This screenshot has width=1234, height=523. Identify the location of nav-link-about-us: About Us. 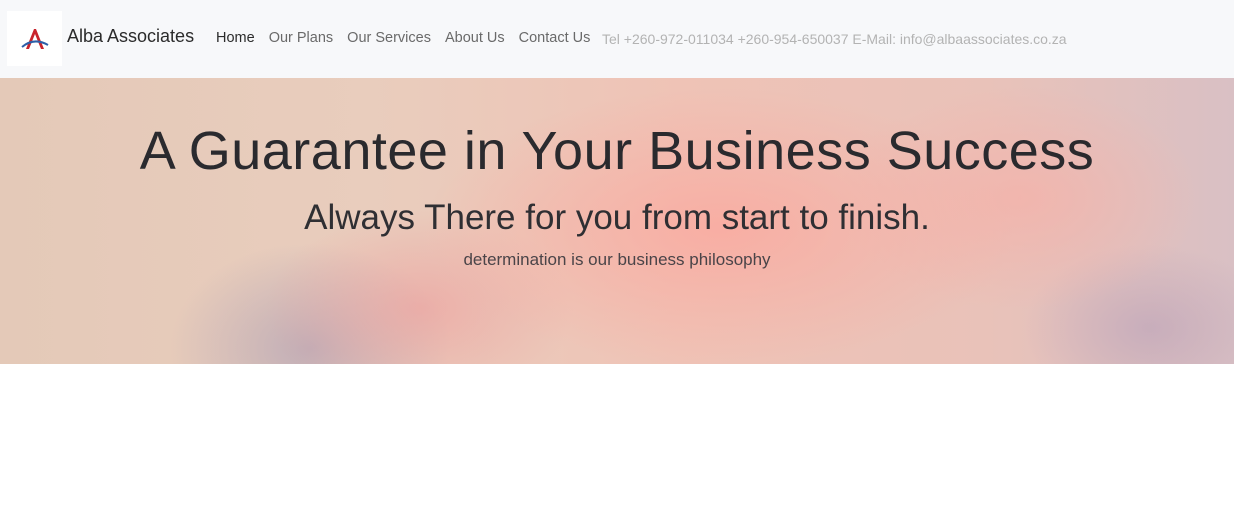
(475, 38).